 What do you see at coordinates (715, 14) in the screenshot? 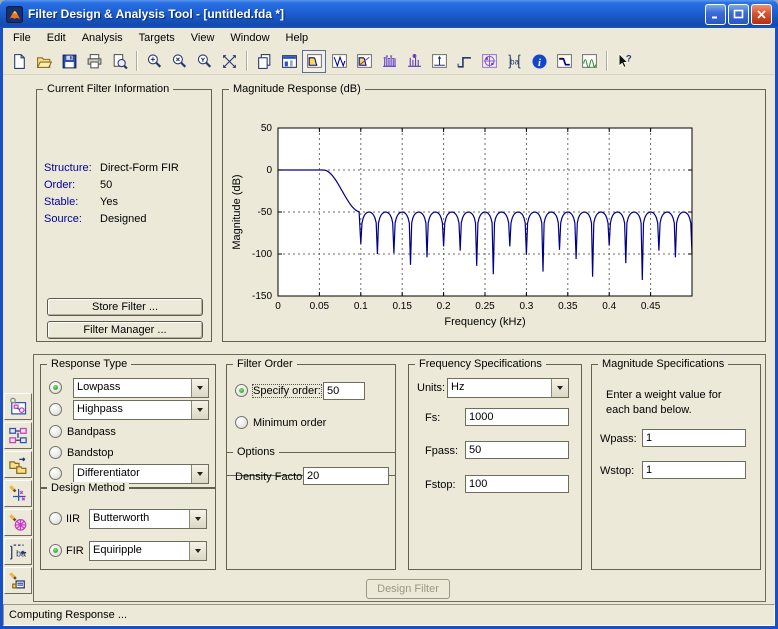
I see `minimize-button` at bounding box center [715, 14].